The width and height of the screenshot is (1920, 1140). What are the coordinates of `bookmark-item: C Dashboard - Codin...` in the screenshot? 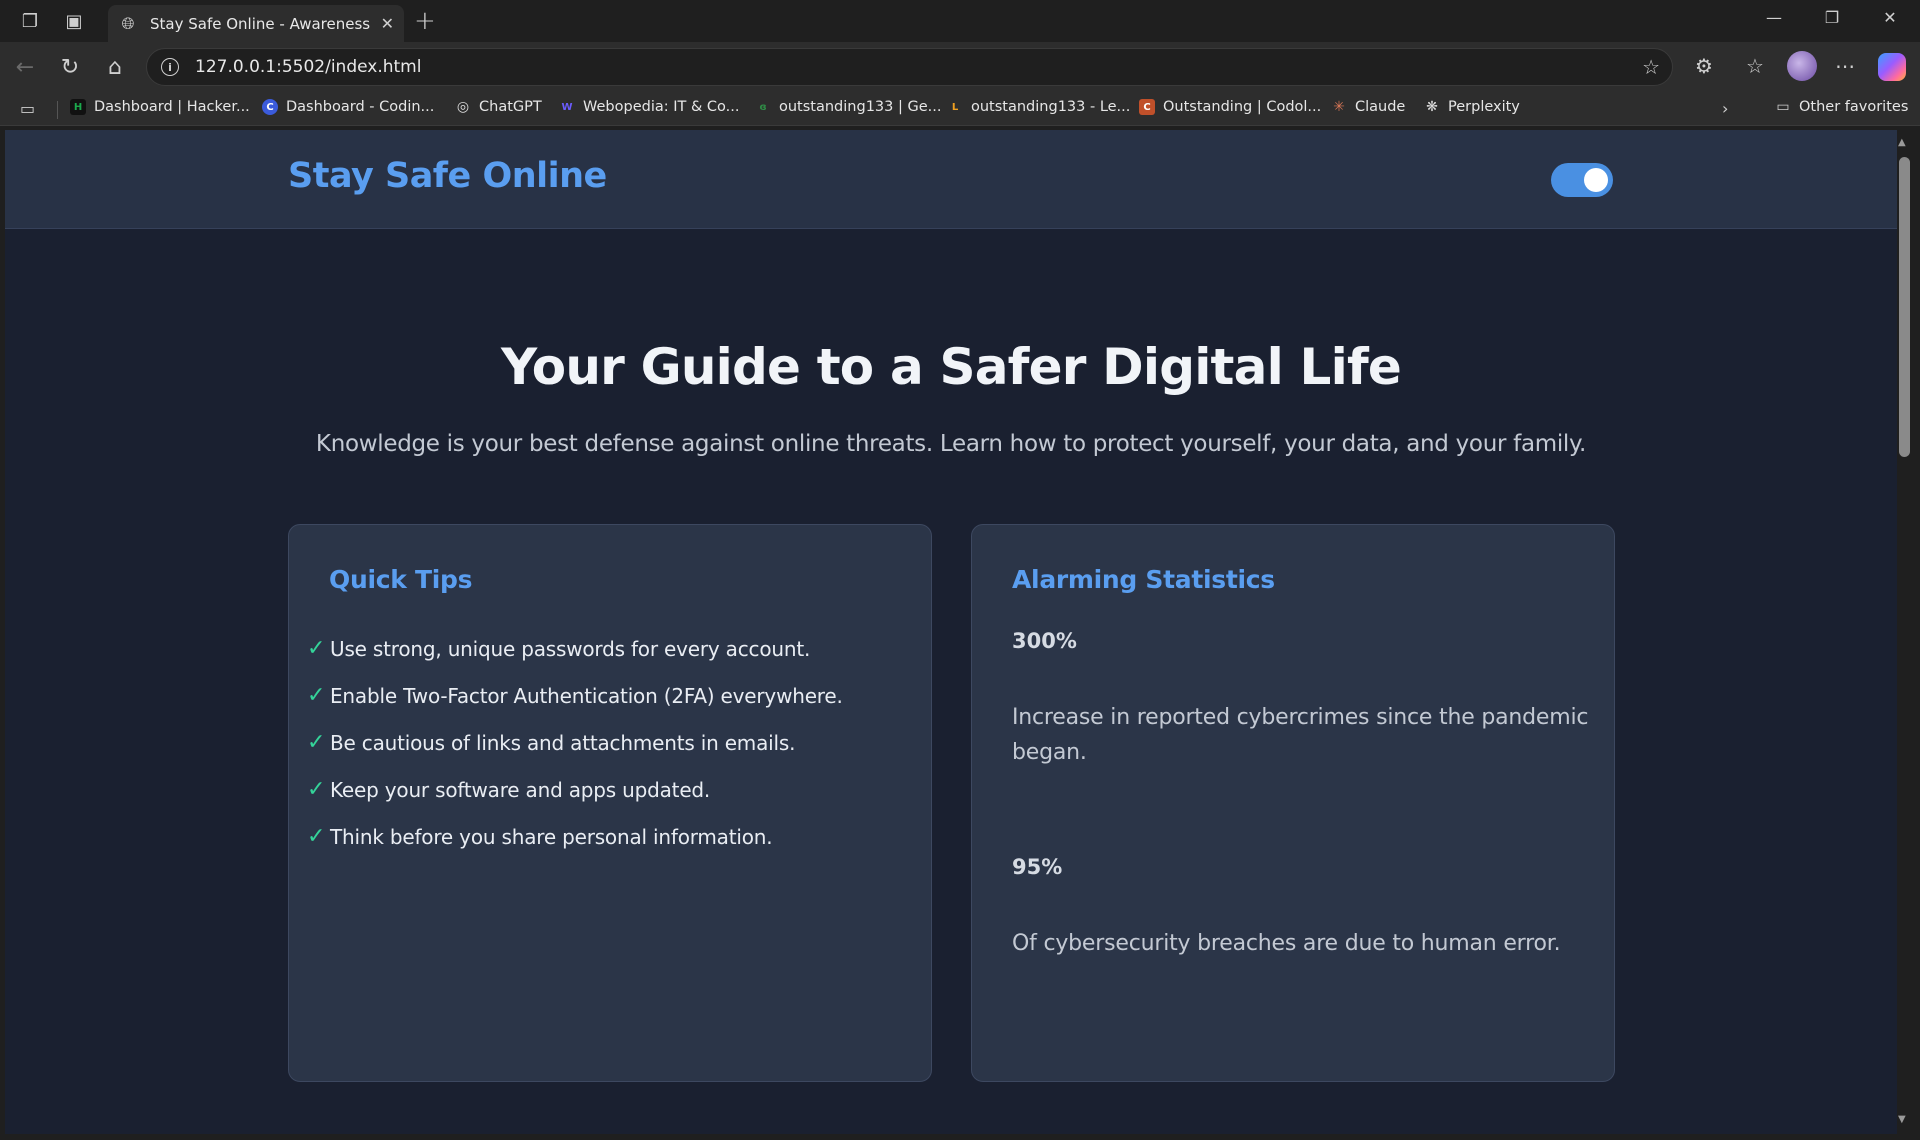 It's located at (348, 107).